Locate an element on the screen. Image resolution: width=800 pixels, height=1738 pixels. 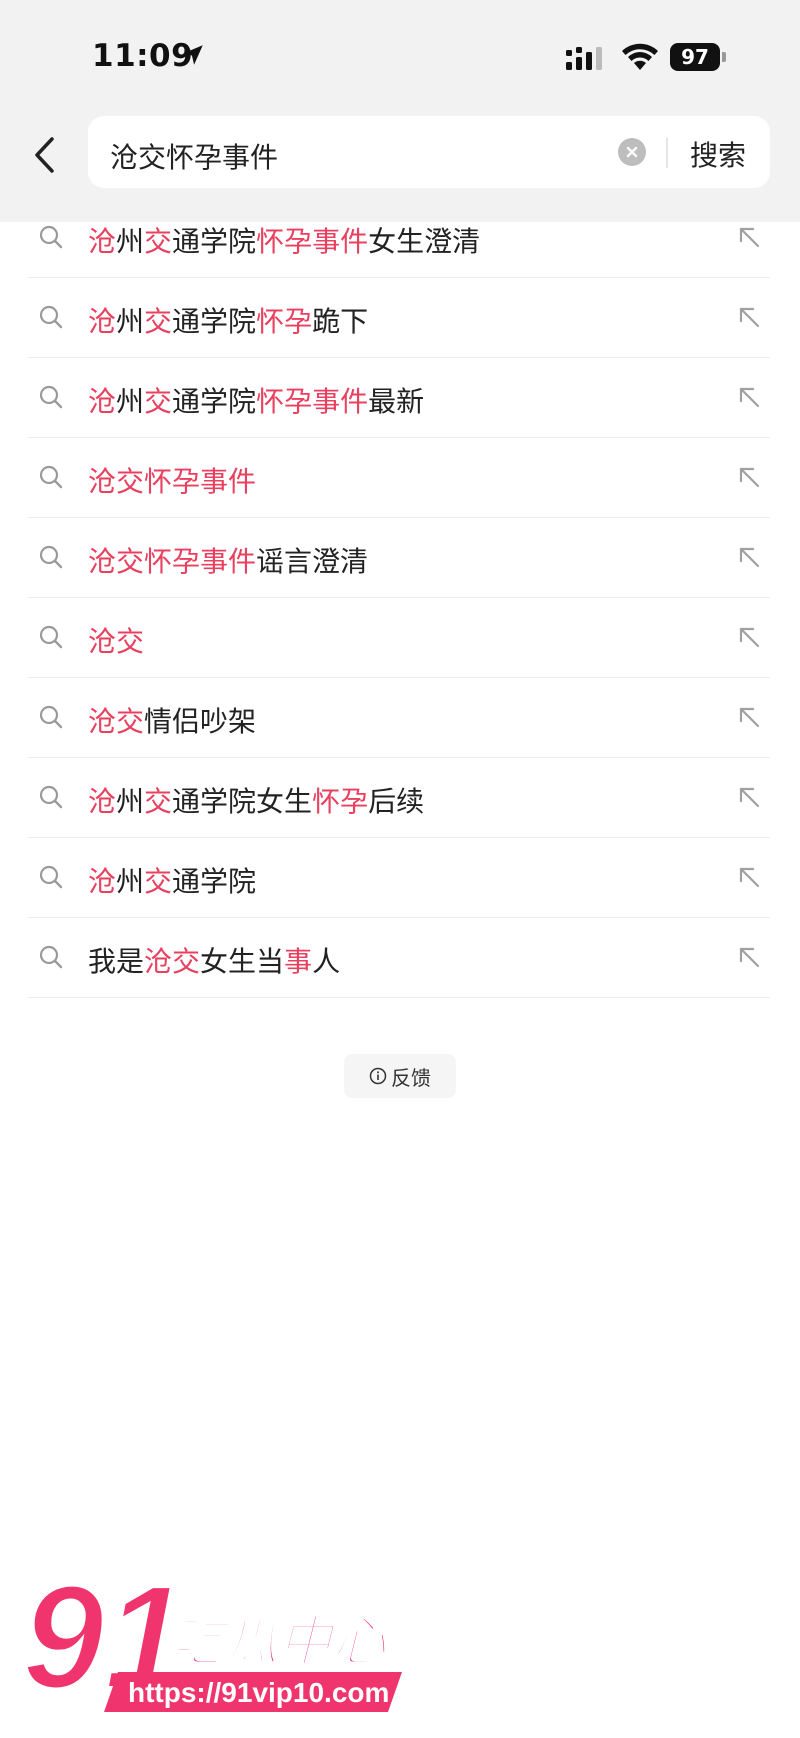
back-button is located at coordinates (44, 155).